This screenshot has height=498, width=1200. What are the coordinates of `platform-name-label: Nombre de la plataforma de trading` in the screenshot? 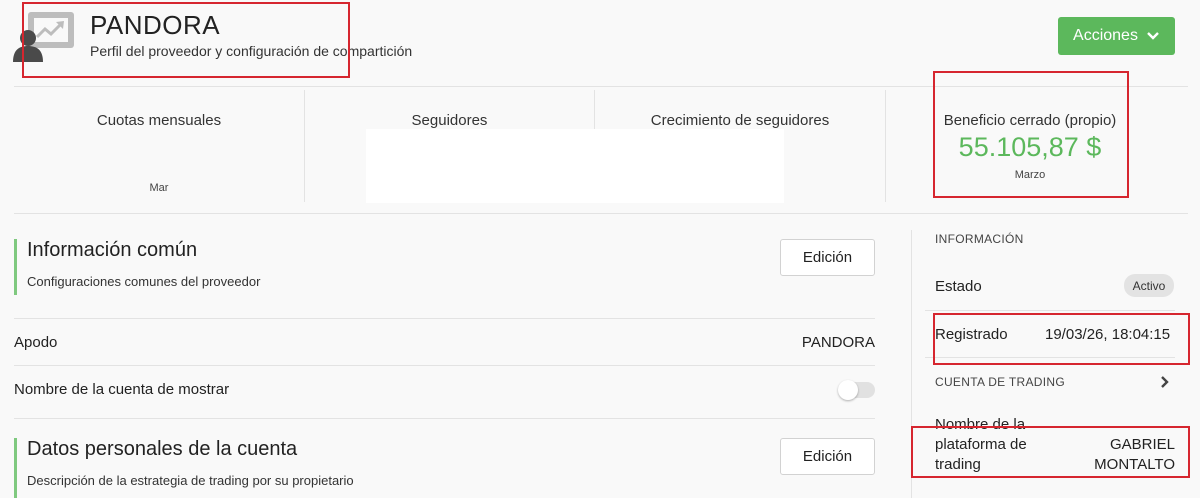 It's located at (981, 445).